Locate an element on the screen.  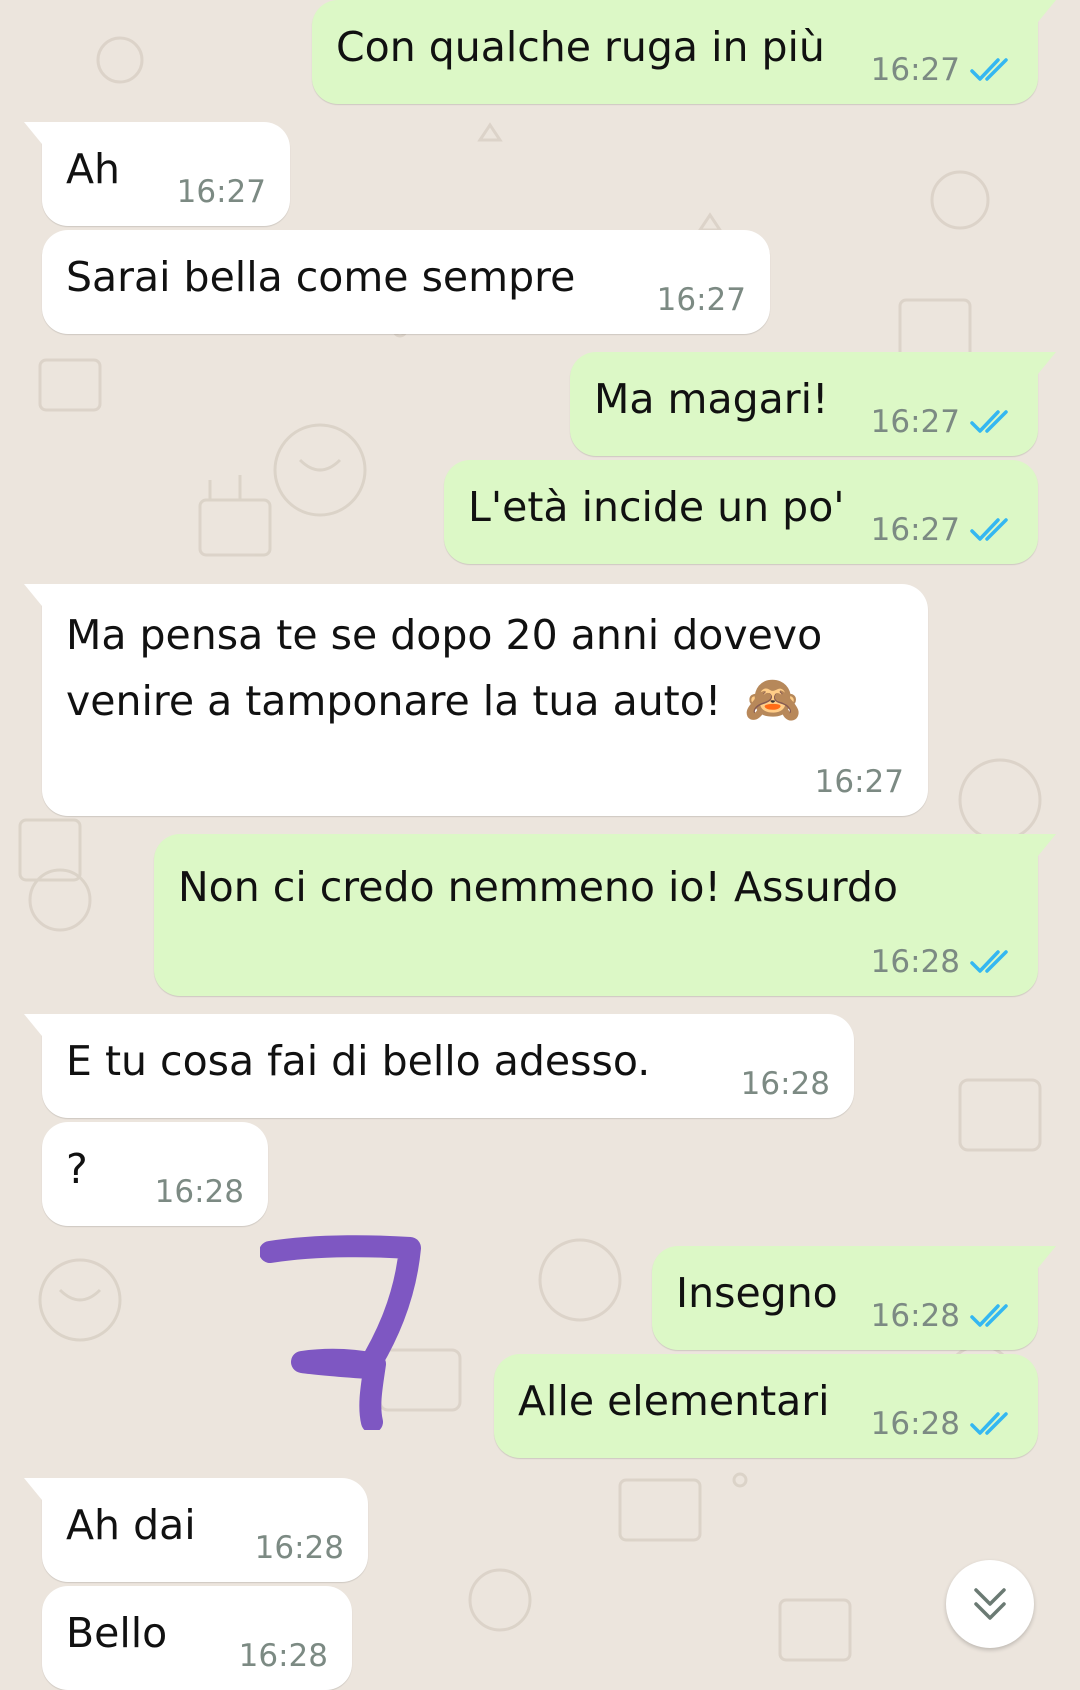
message-text: E tu cosa fai di bello adesso. is located at coordinates (358, 1061).